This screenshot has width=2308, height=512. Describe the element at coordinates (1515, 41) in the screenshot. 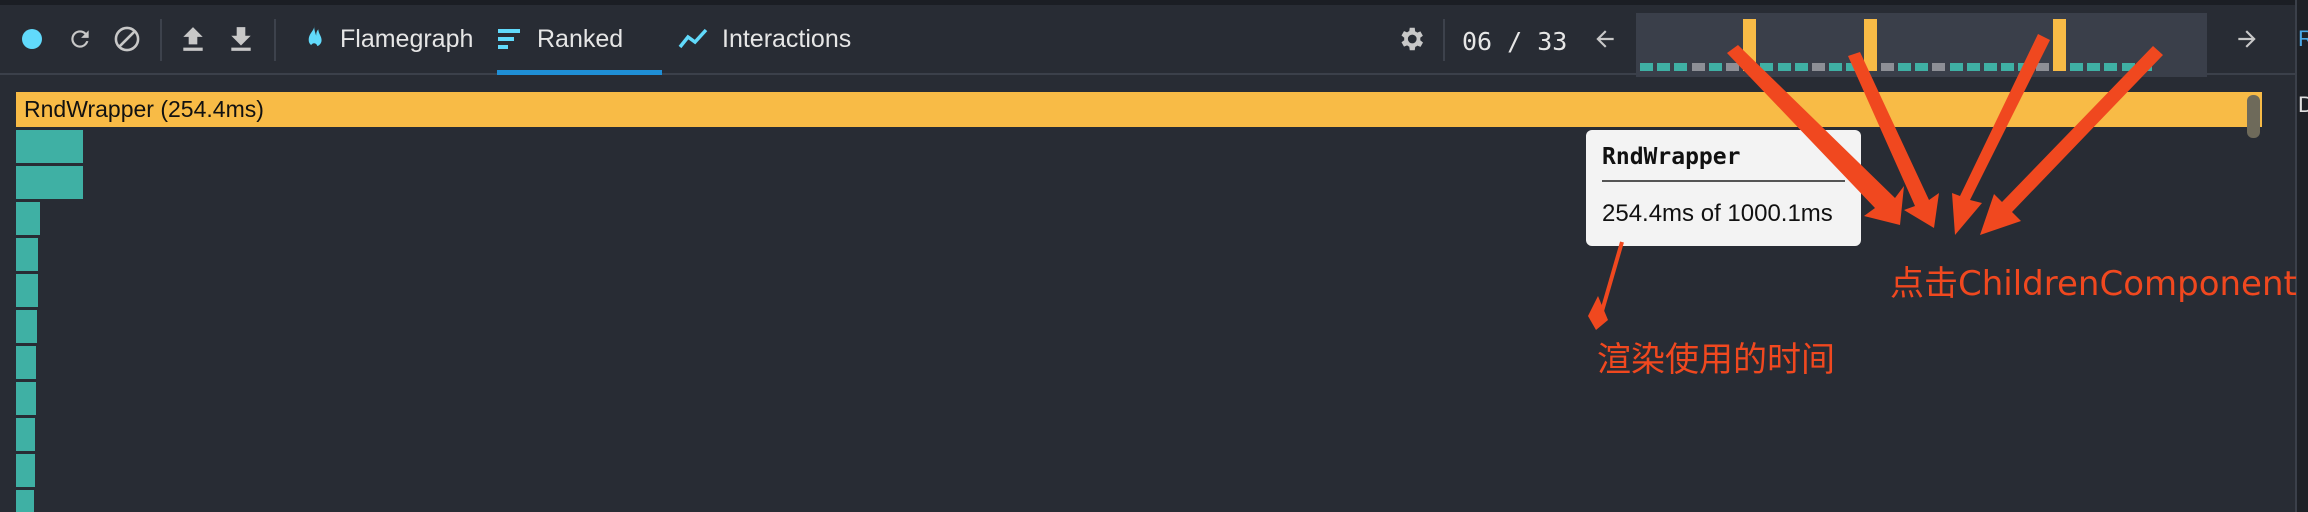

I see `commit-counter: 06 / 33` at that location.